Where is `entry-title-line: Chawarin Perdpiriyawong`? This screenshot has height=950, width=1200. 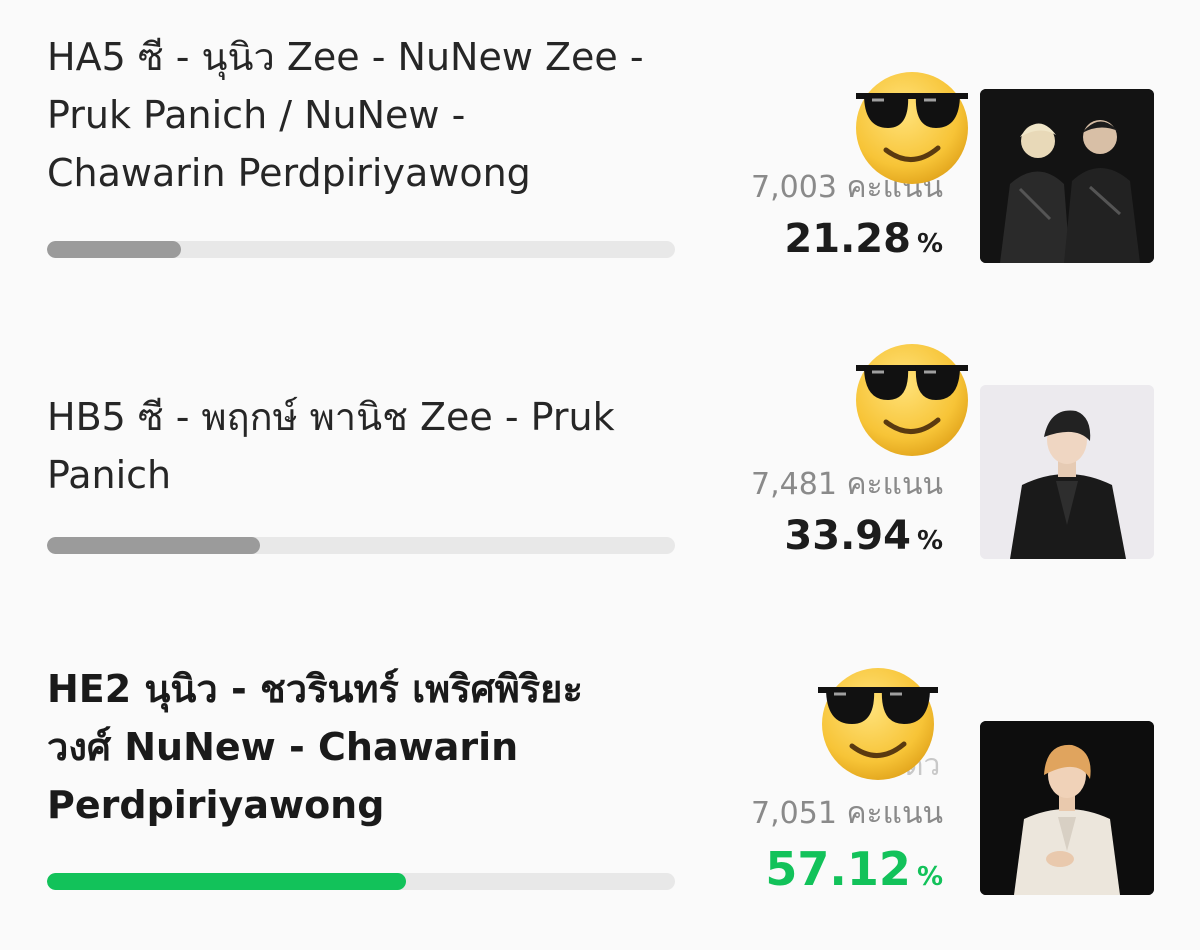
entry-title-line: Chawarin Perdpiriyawong is located at coordinates (289, 173).